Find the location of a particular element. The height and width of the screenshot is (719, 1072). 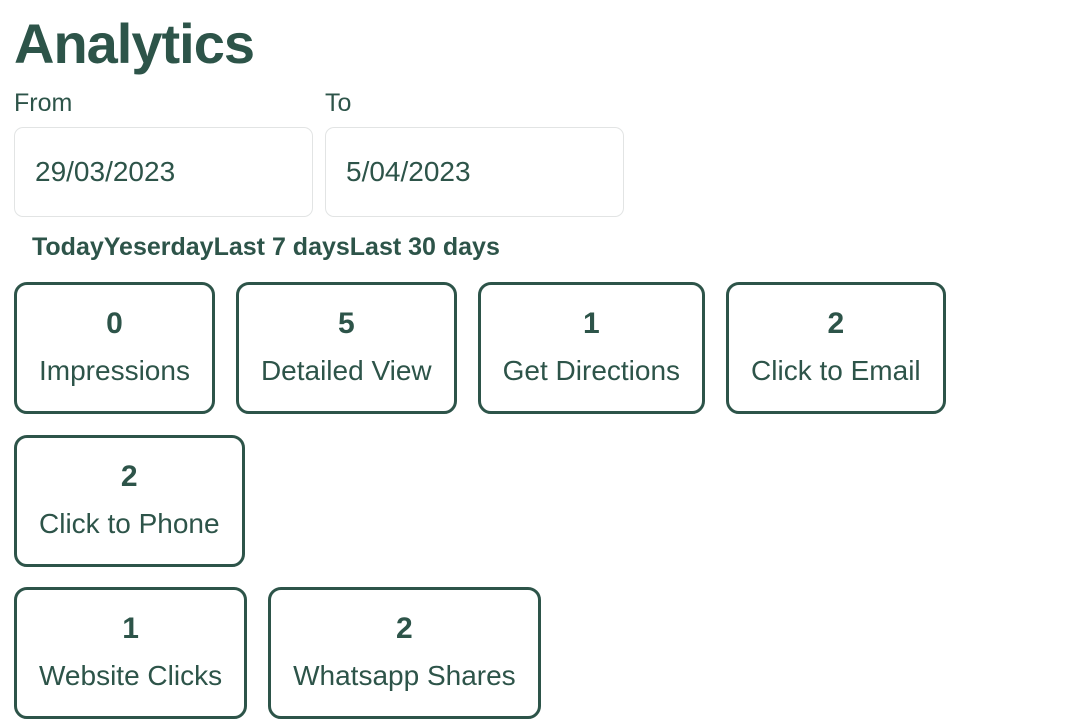

stat-label: Get Directions is located at coordinates (591, 370).